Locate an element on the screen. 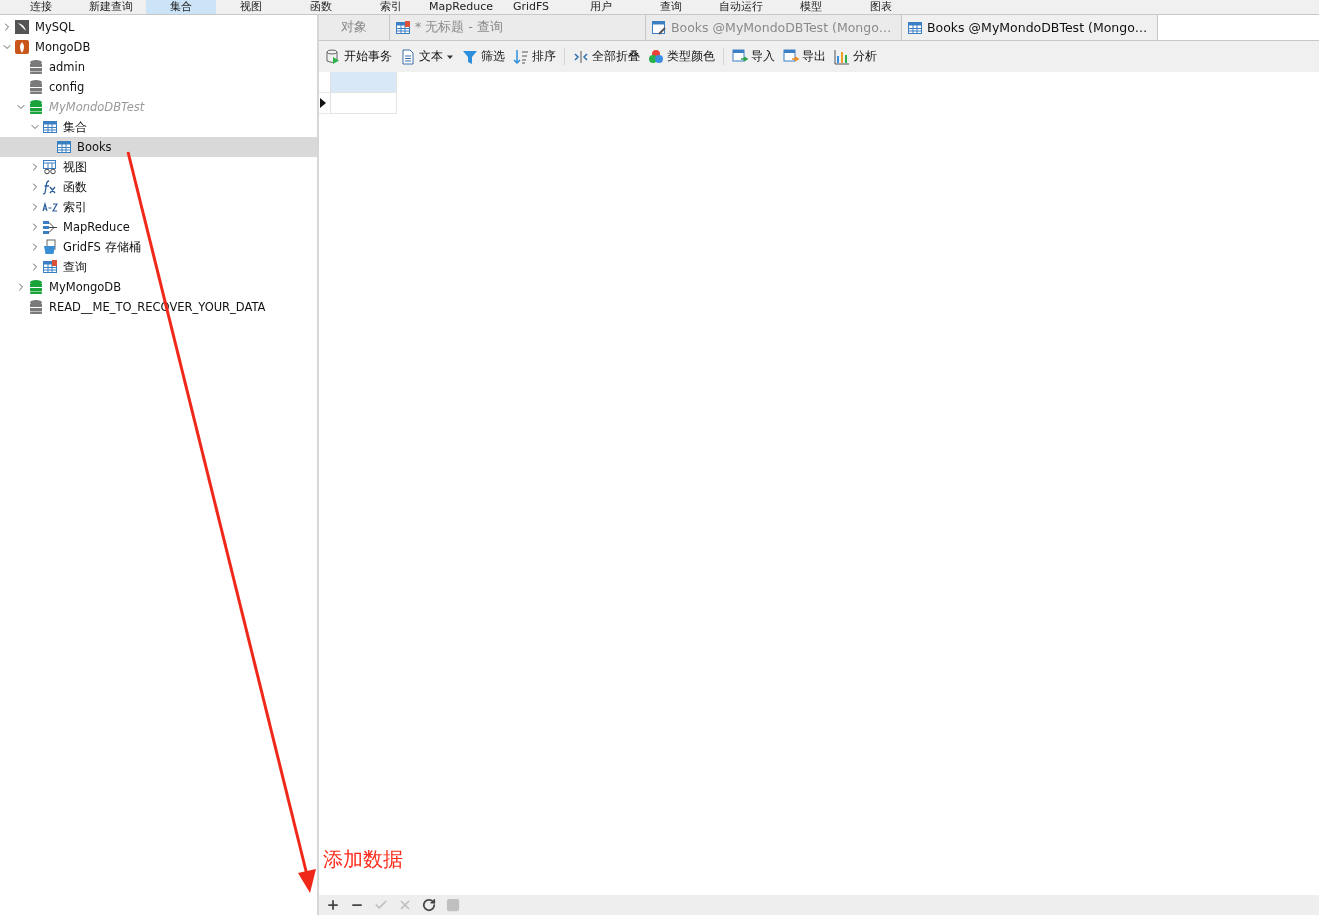  refresh-icon is located at coordinates (429, 905).